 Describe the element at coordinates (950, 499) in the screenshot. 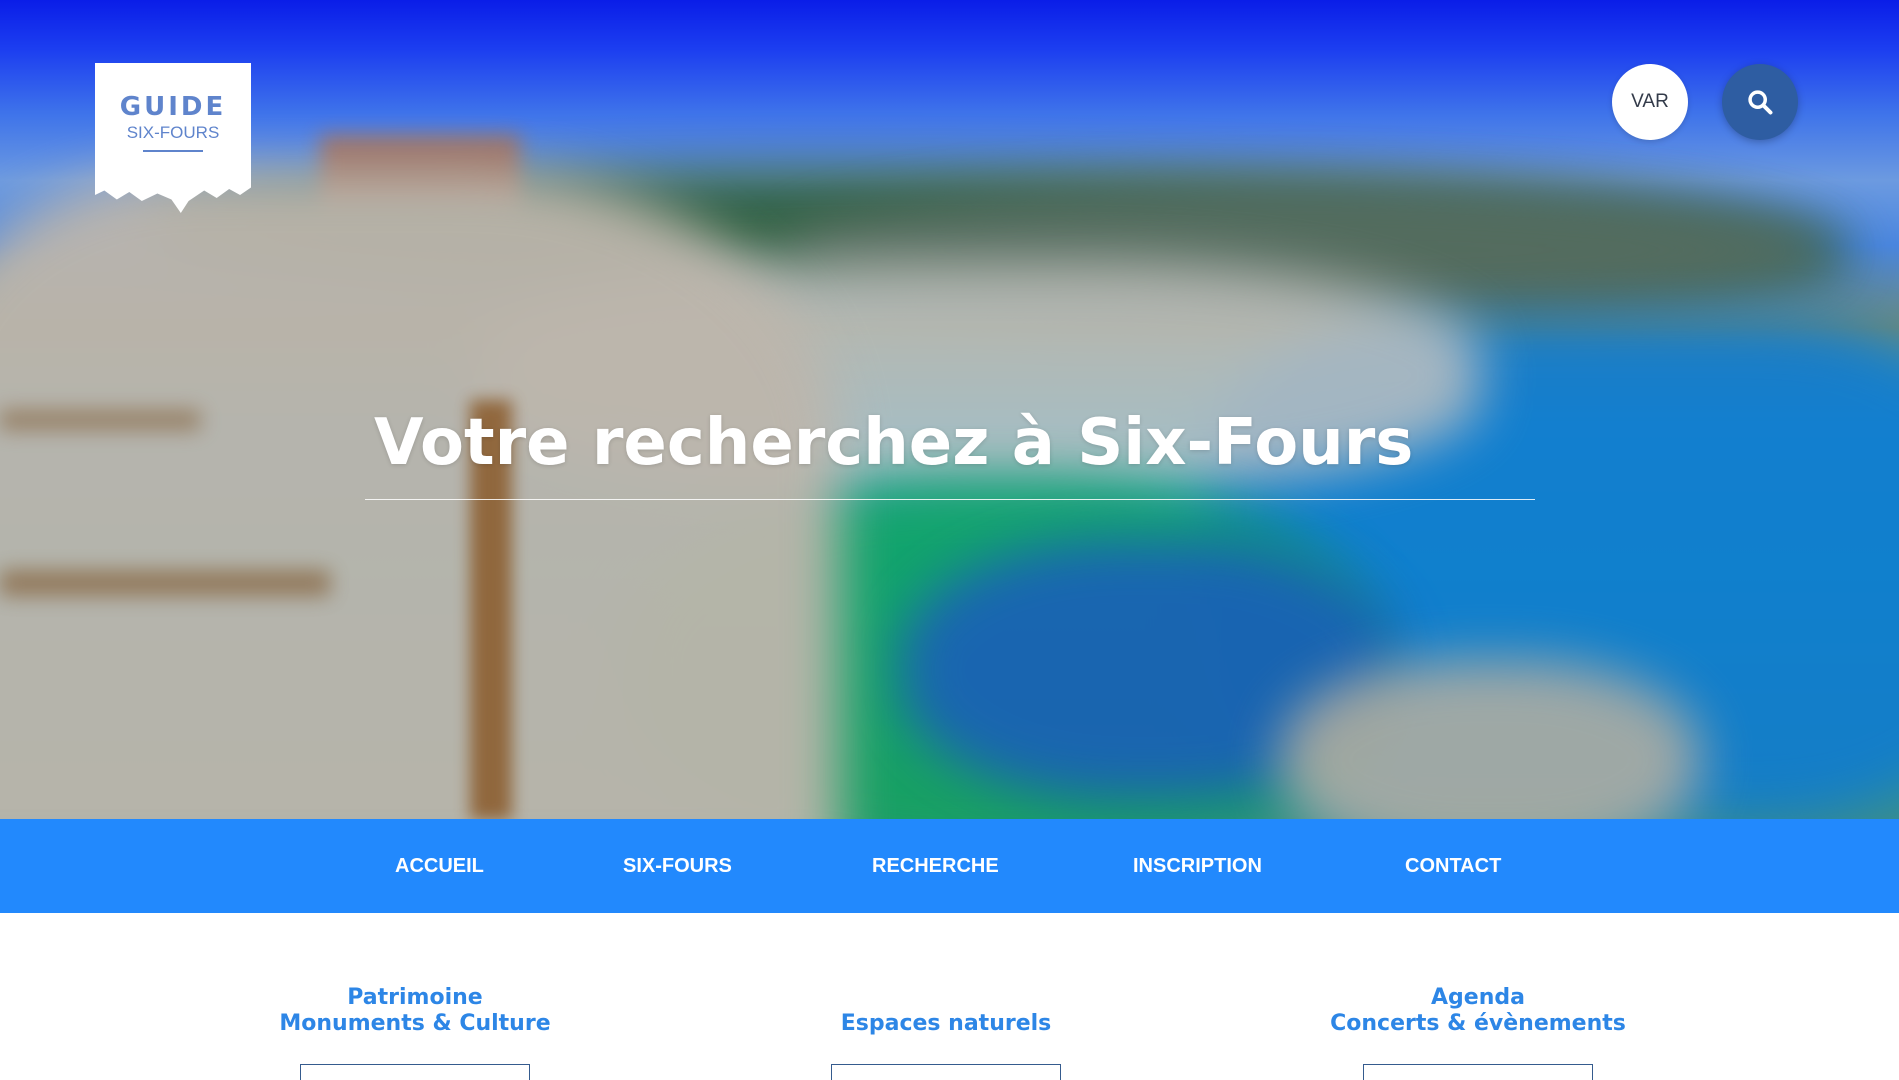

I see `hero-divider` at that location.